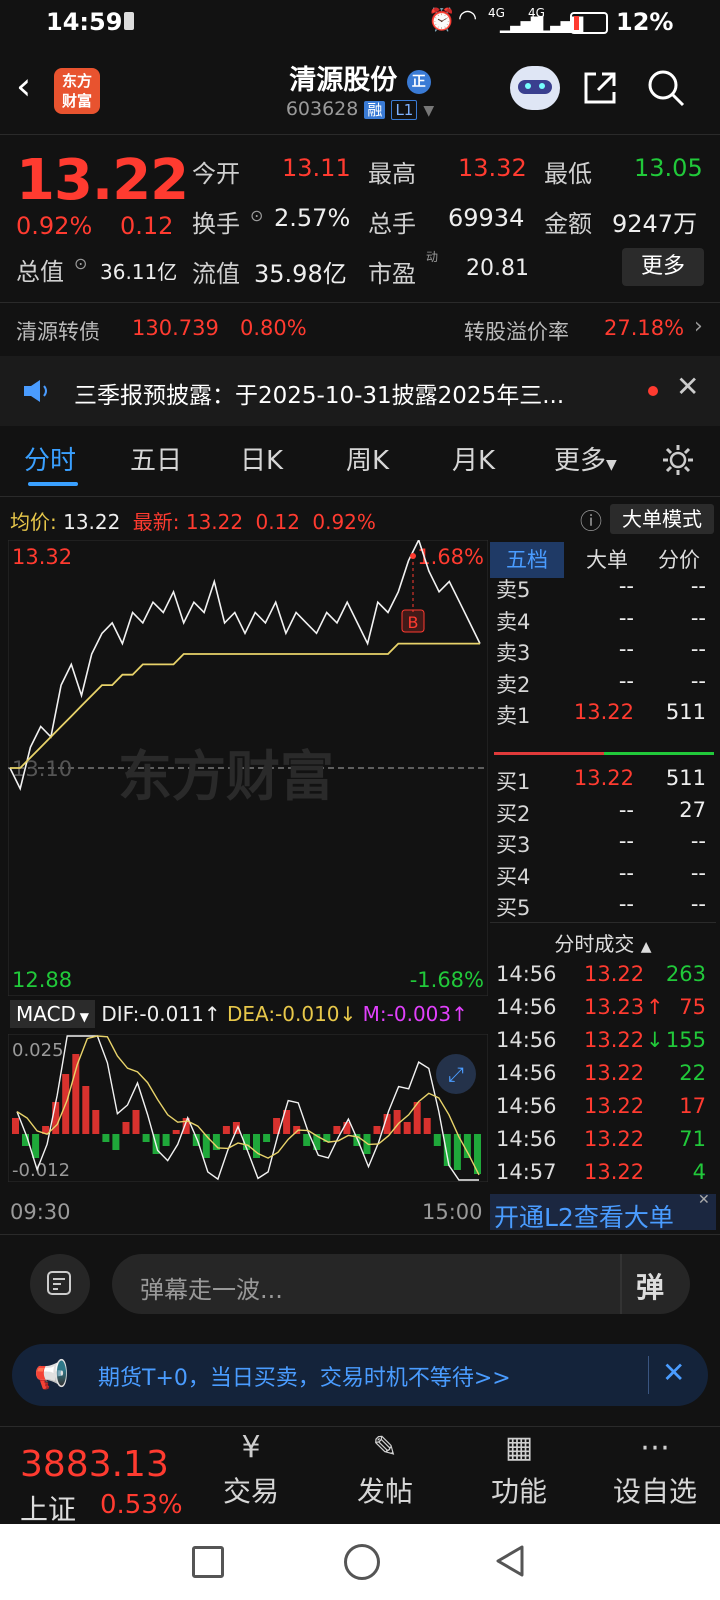  What do you see at coordinates (216, 224) in the screenshot?
I see `turnover-label: 换手` at bounding box center [216, 224].